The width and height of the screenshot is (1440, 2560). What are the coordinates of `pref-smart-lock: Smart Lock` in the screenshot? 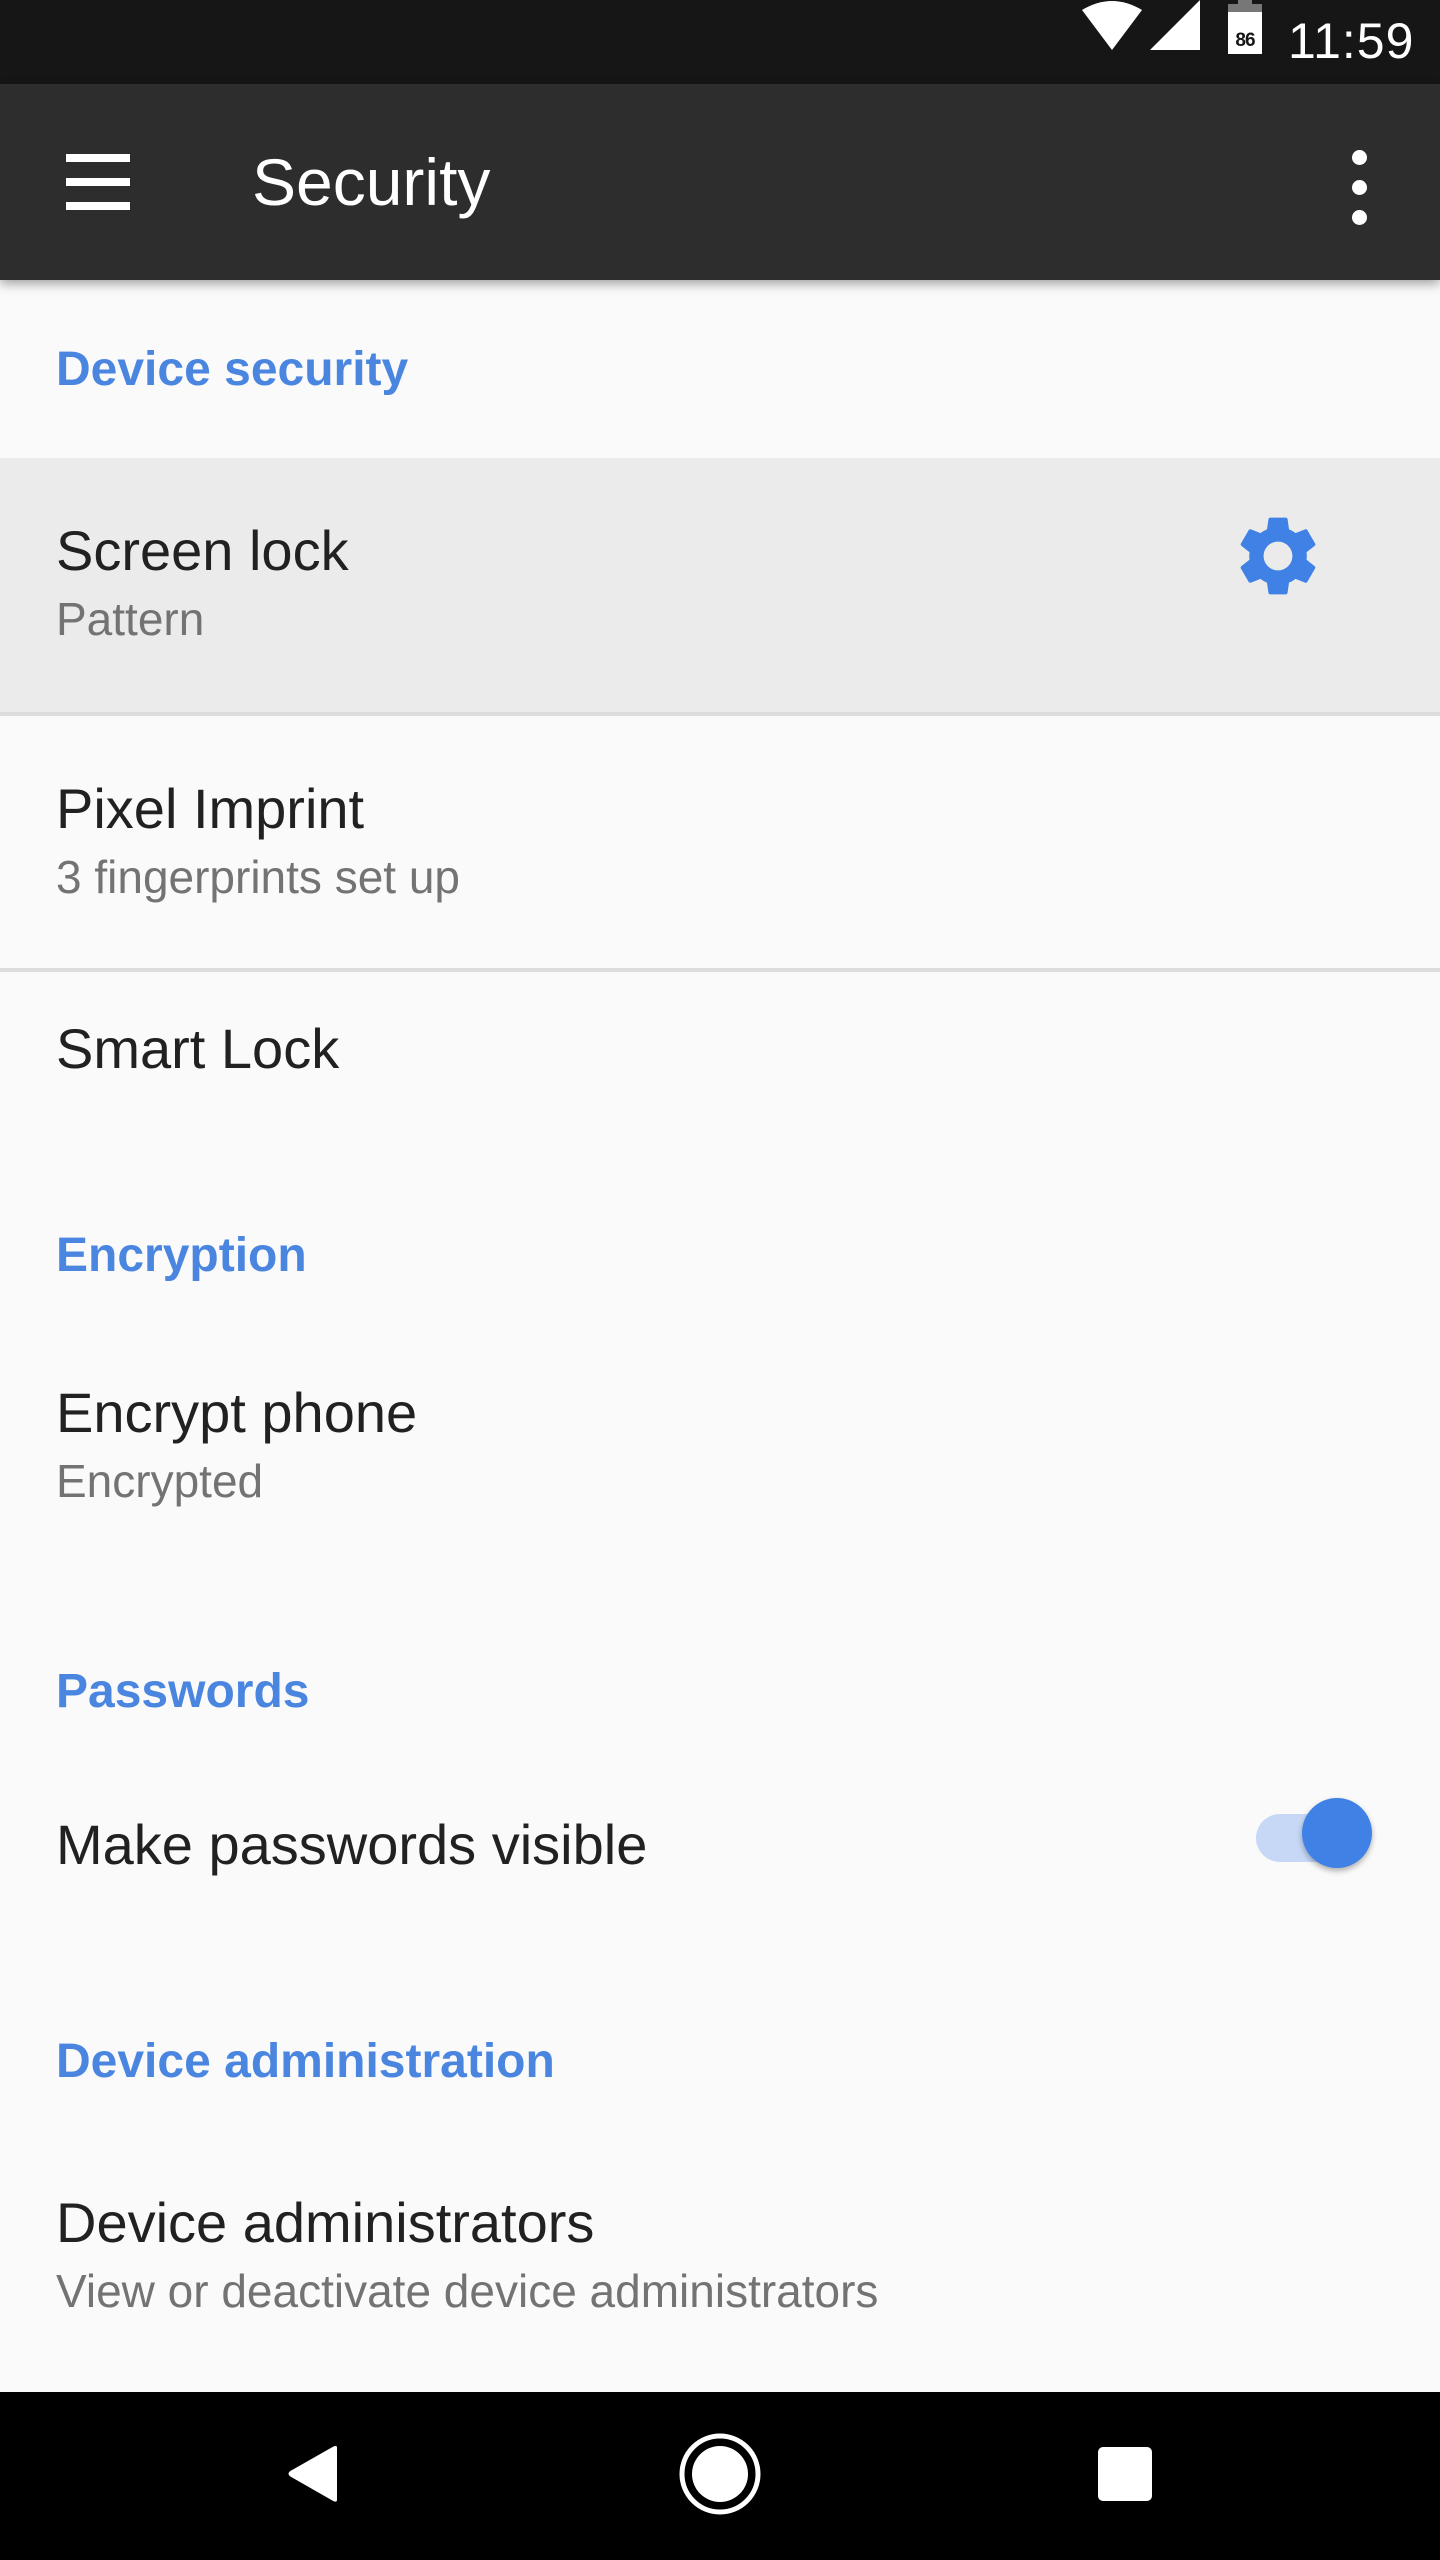 It's located at (720, 1057).